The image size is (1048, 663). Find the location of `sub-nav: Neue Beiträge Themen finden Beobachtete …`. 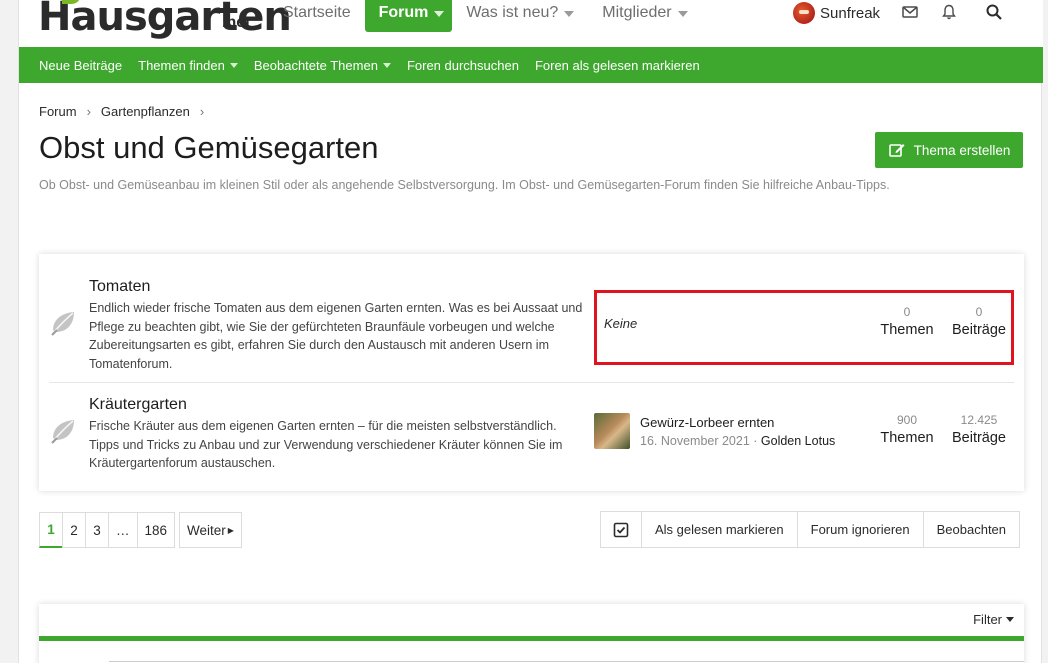

sub-nav: Neue Beiträge Themen finden Beobachtete … is located at coordinates (531, 65).